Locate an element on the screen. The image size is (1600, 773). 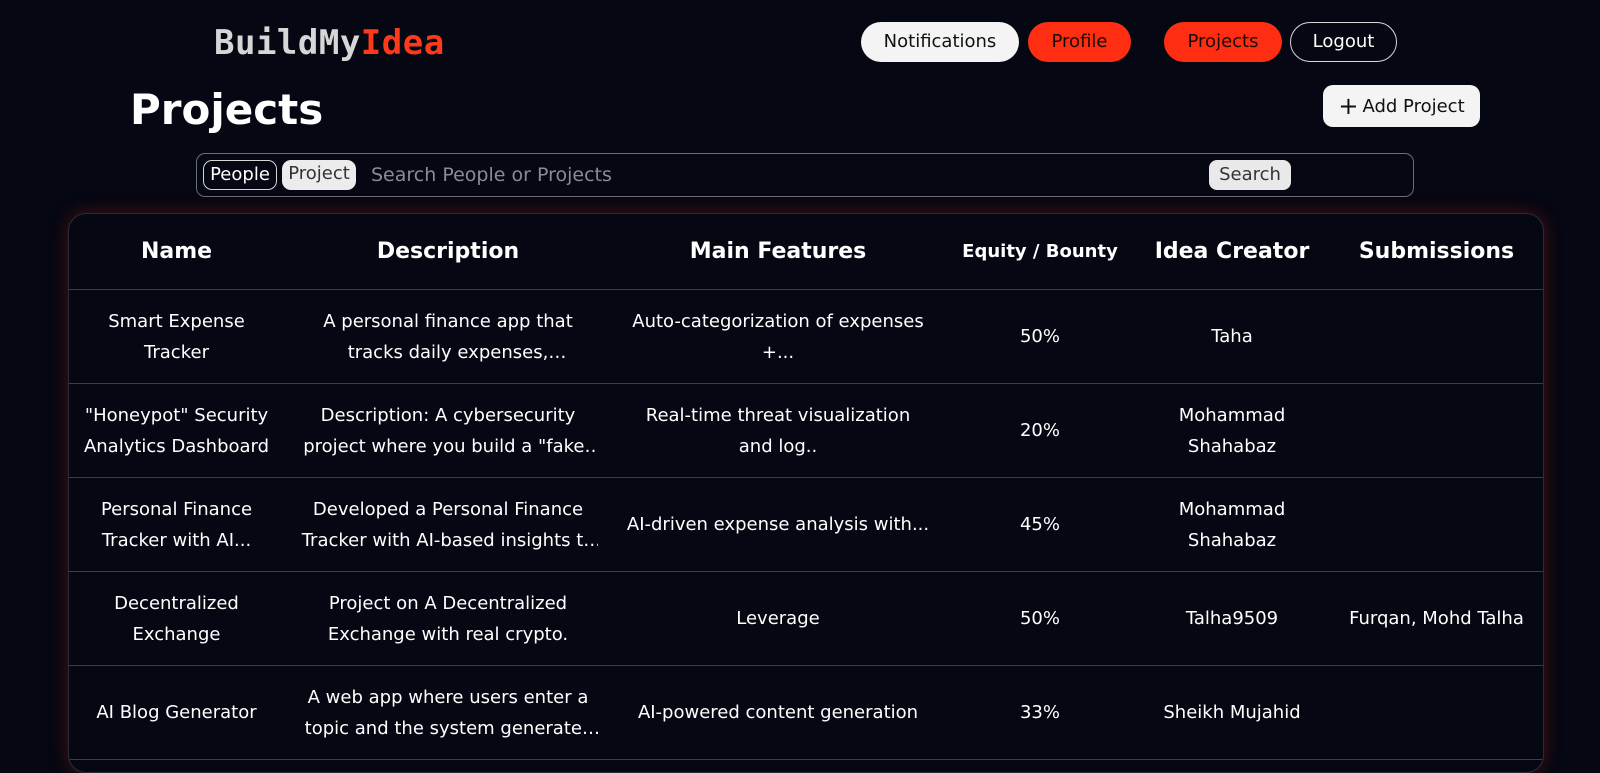
project-name: Decentralized Exchange is located at coordinates (176, 618).